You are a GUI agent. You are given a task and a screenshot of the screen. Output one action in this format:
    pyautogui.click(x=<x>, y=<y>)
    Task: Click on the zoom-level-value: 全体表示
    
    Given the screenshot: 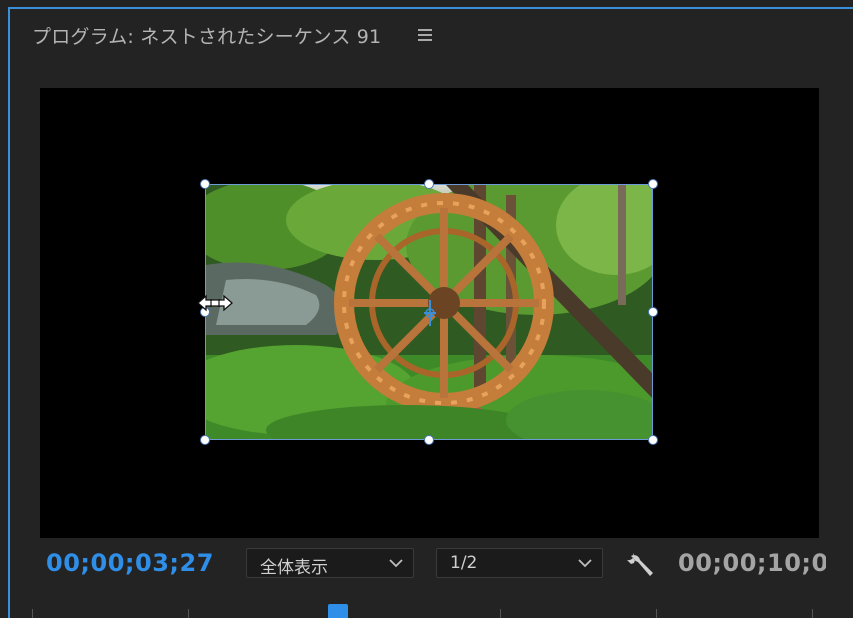 What is the action you would take?
    pyautogui.click(x=294, y=568)
    